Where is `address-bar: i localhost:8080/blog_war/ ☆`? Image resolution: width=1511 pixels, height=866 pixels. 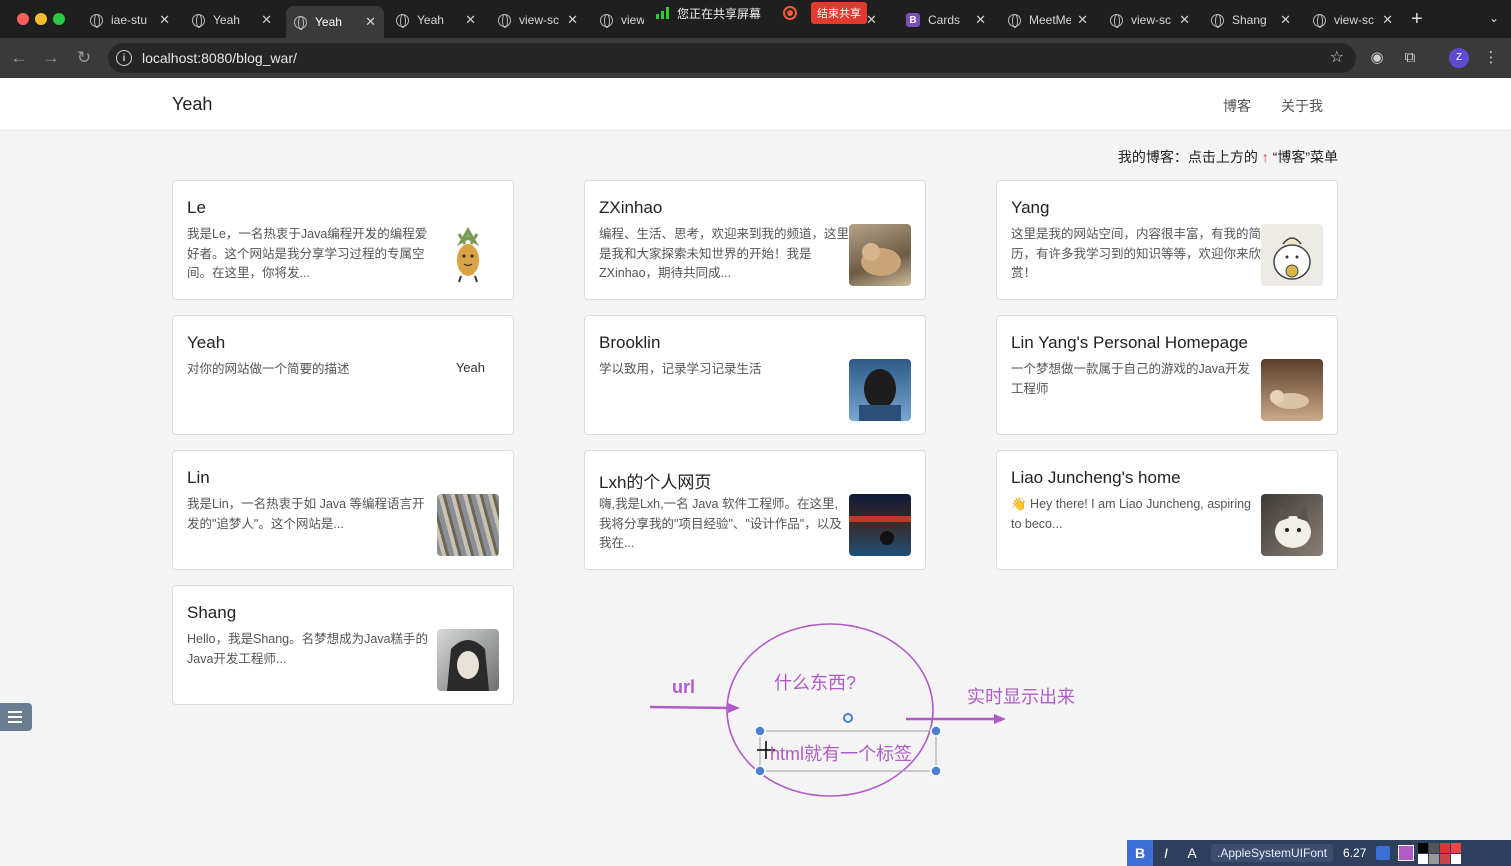 address-bar: i localhost:8080/blog_war/ ☆ is located at coordinates (732, 58).